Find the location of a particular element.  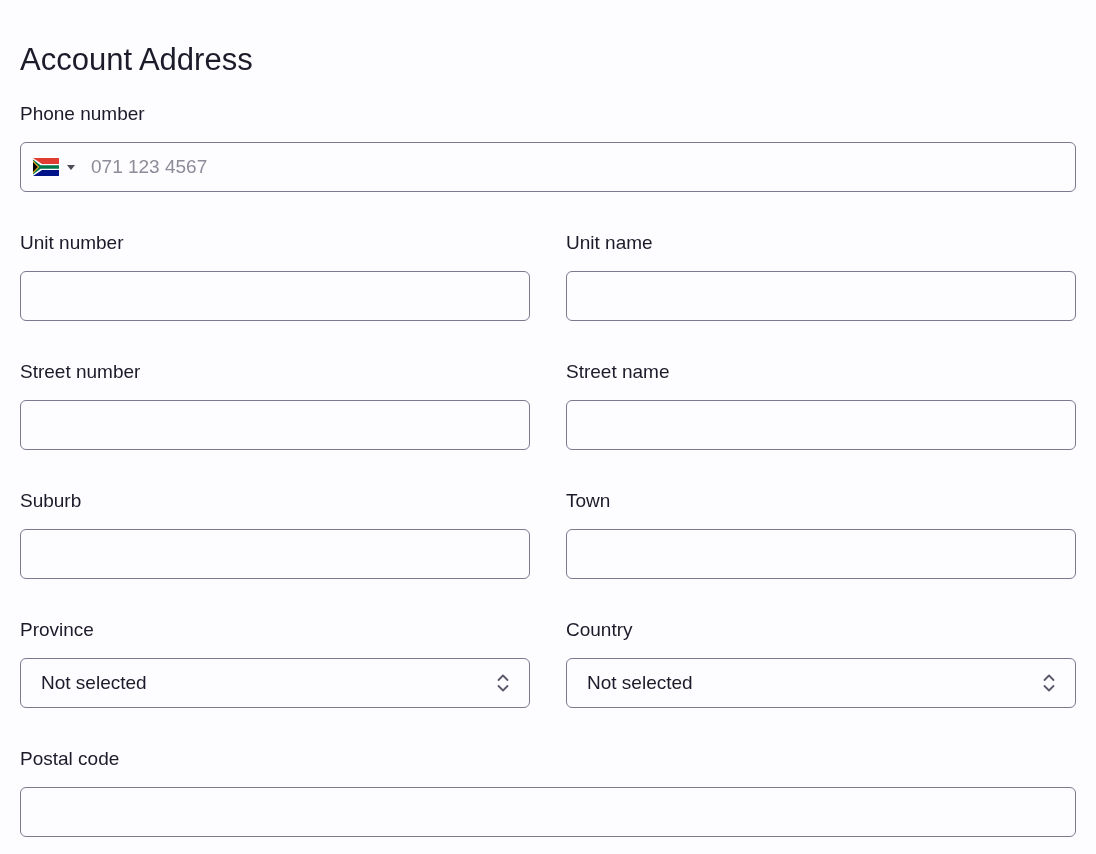

field-label: Province is located at coordinates (57, 630).